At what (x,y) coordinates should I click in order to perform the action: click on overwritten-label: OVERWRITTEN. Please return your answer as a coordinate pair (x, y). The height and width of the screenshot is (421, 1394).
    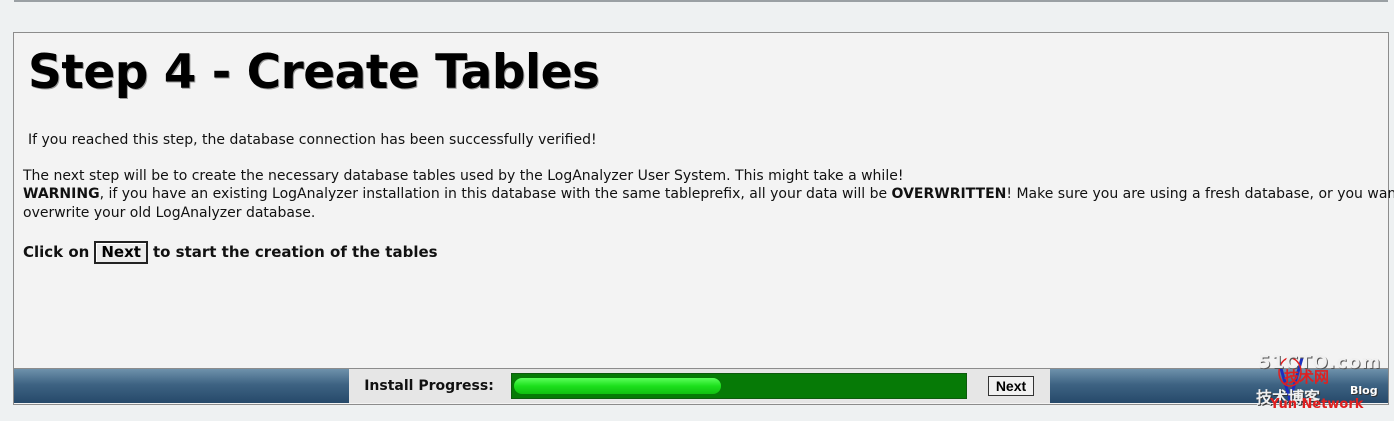
    Looking at the image, I should click on (949, 194).